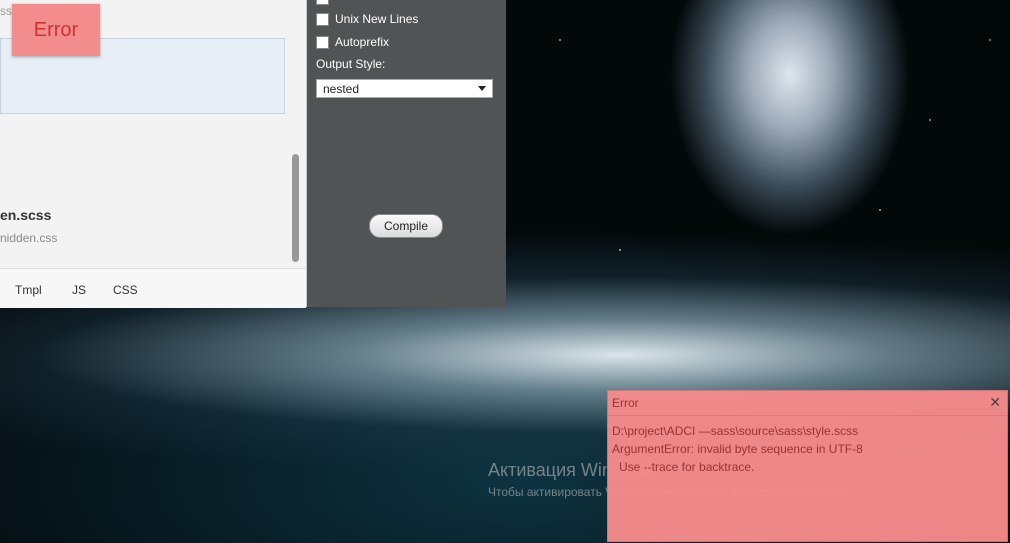 The height and width of the screenshot is (543, 1010). I want to click on file-output-path: nidden.css, so click(29, 238).